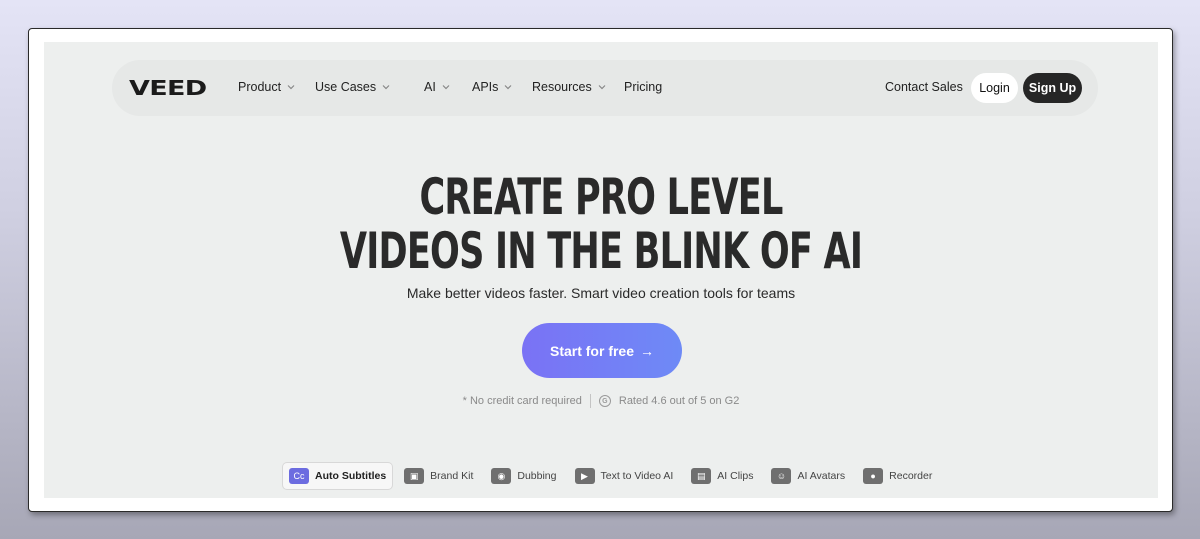 Image resolution: width=1200 pixels, height=539 pixels. I want to click on tool-tab-auto-subtitles: Cc Auto Subtitles, so click(338, 476).